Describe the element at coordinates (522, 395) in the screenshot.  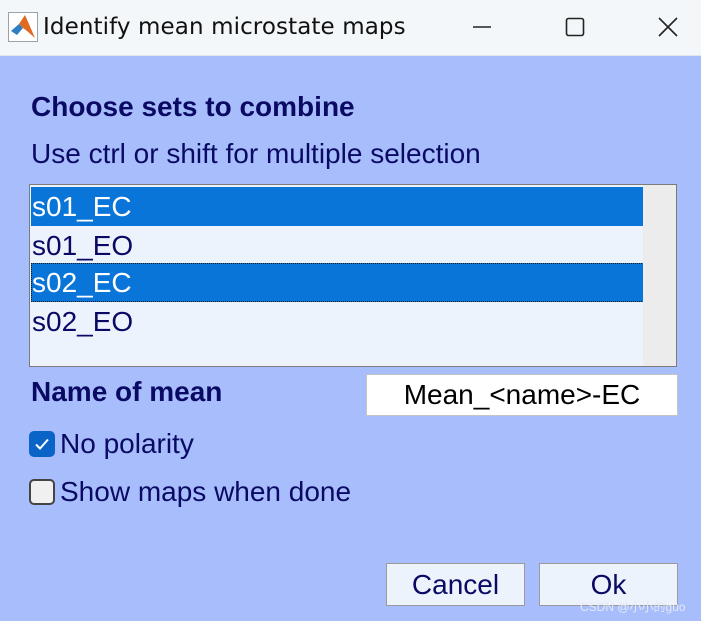
I see `mean-name-input` at that location.